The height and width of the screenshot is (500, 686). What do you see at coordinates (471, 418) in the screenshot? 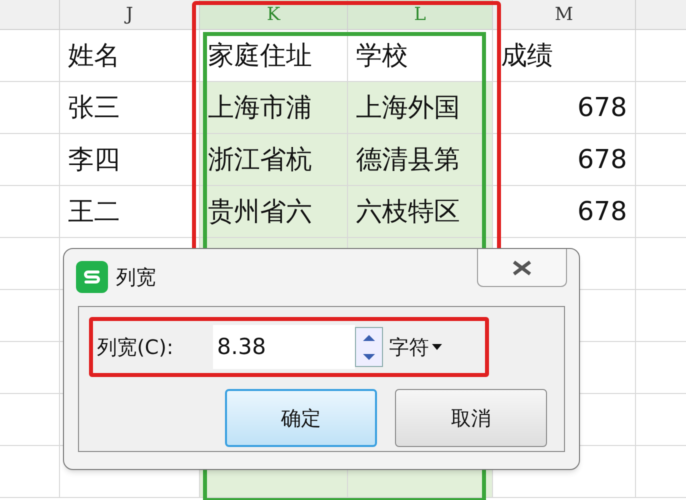
I see `dialog-button: 取消` at bounding box center [471, 418].